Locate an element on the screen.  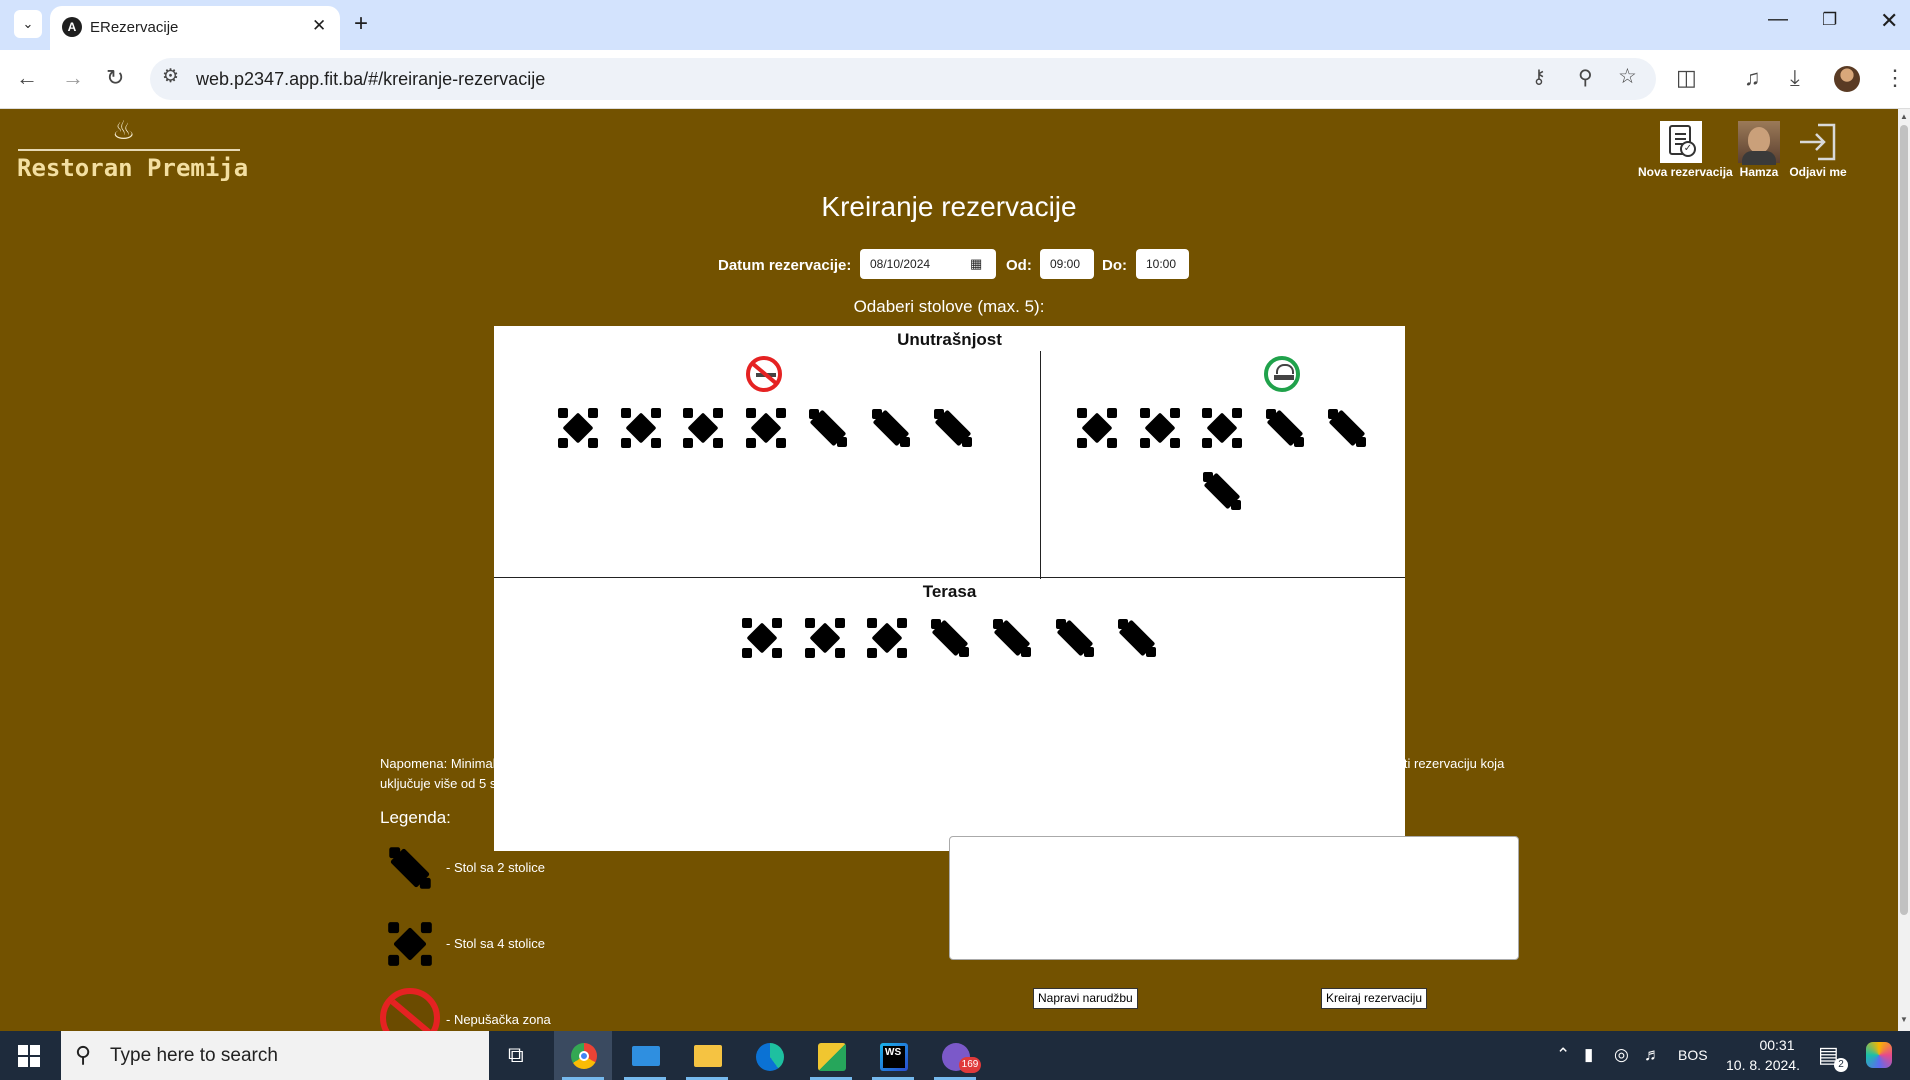
terrace-title: Terasa is located at coordinates (949, 591).